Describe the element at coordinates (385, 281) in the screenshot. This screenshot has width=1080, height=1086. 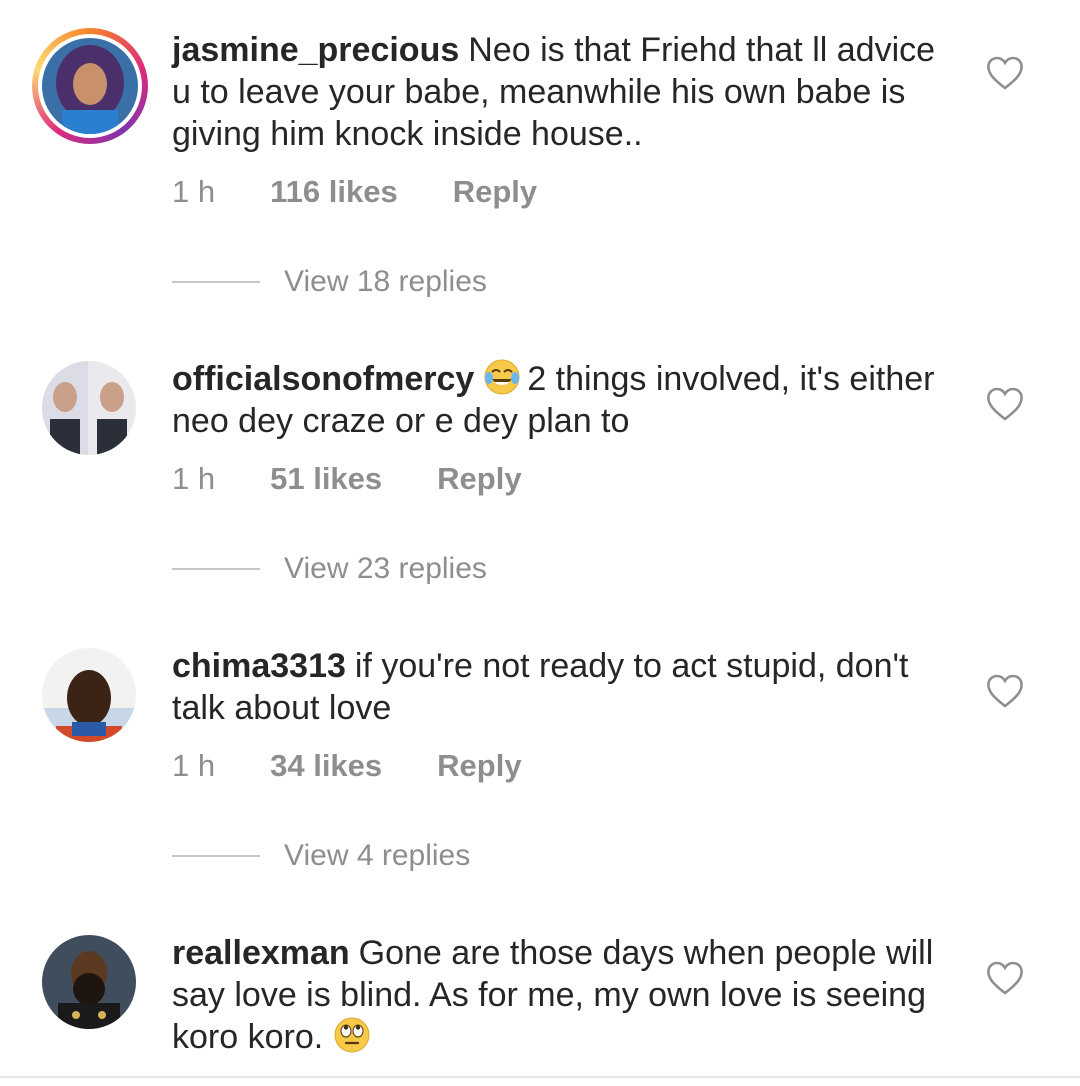
I see `view-replies-label: View 18 replies` at that location.